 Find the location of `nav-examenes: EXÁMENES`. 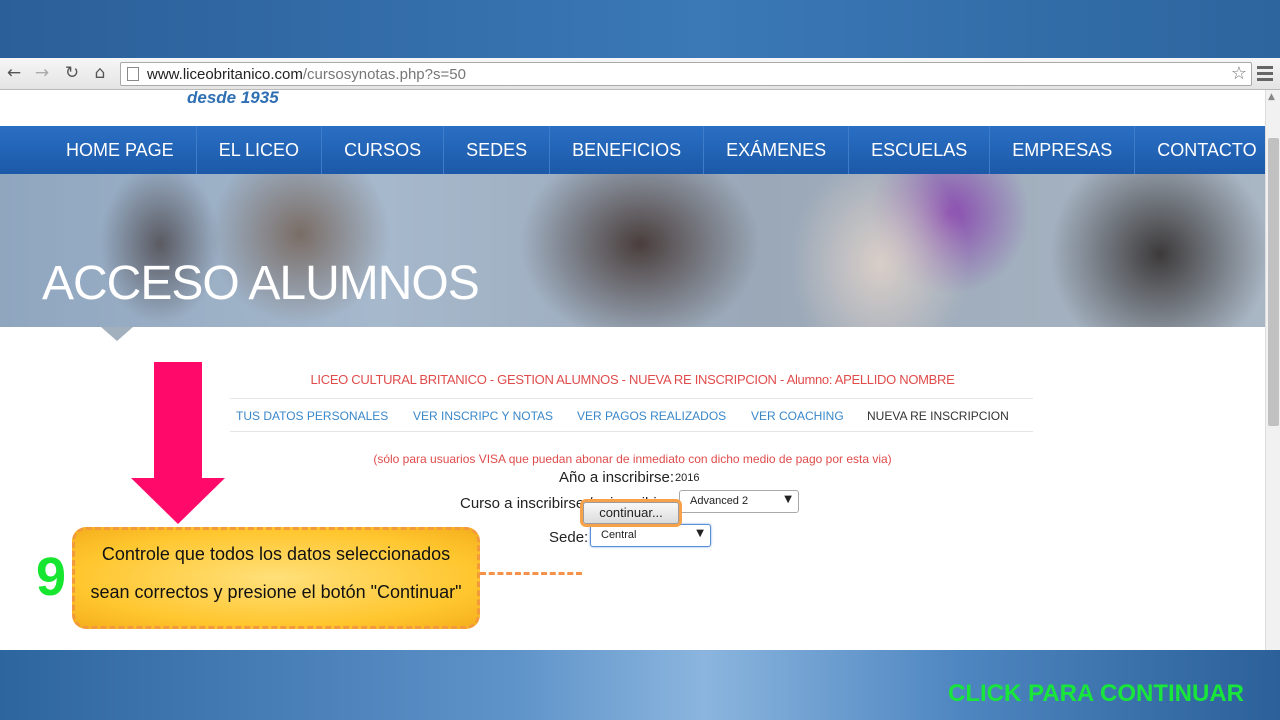

nav-examenes: EXÁMENES is located at coordinates (775, 150).